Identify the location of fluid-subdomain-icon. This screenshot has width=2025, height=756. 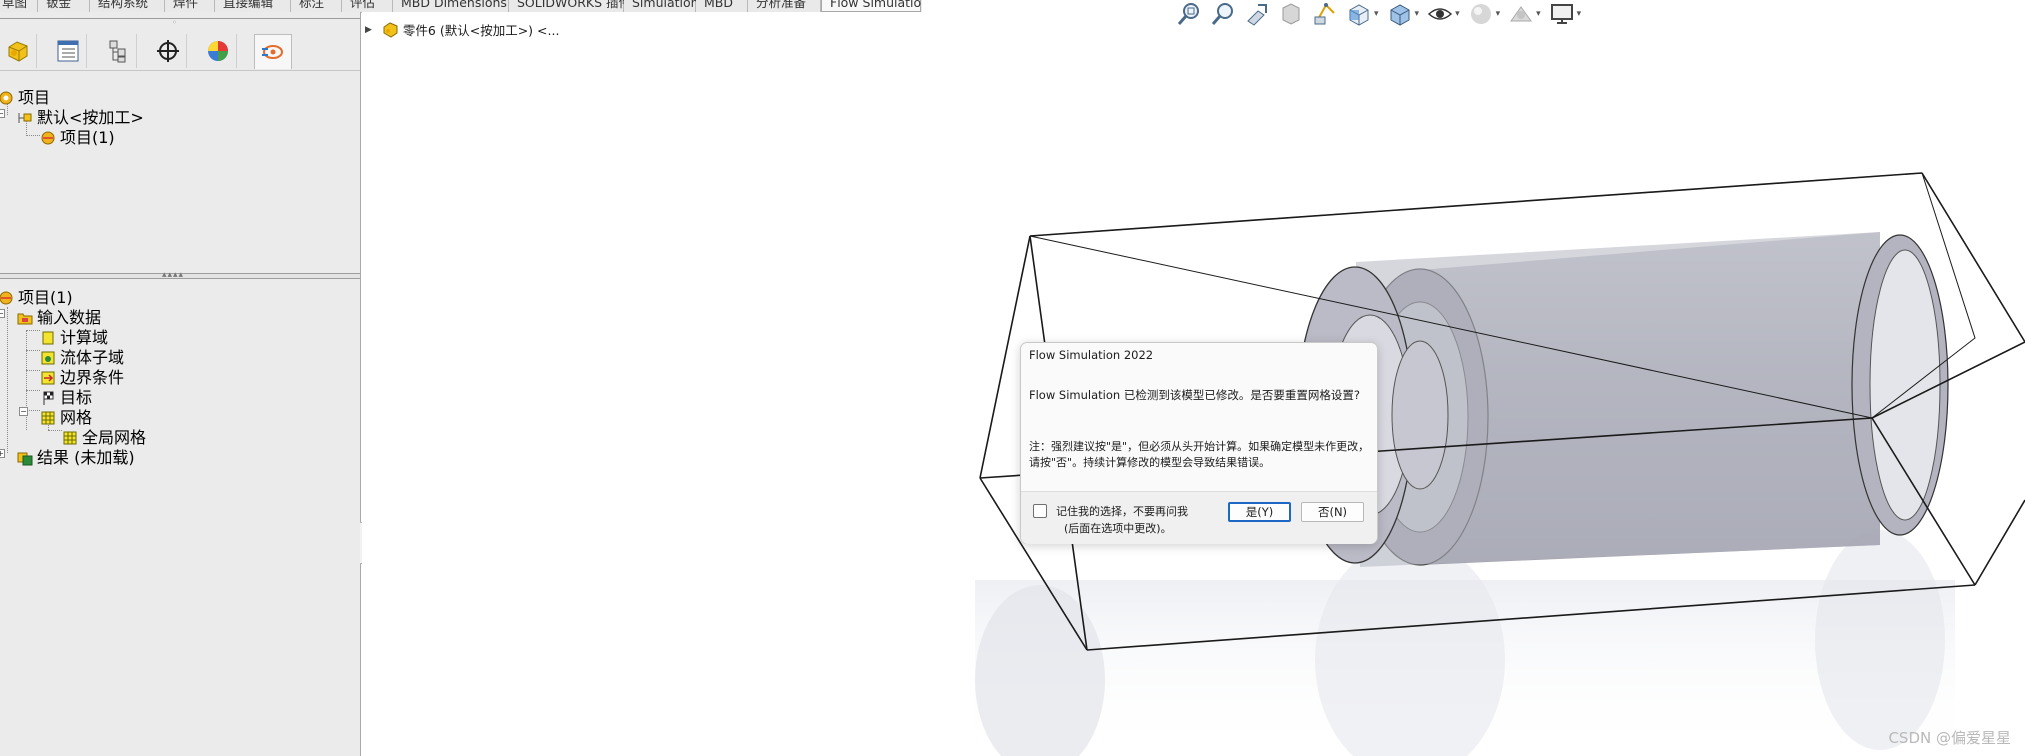
(48, 358).